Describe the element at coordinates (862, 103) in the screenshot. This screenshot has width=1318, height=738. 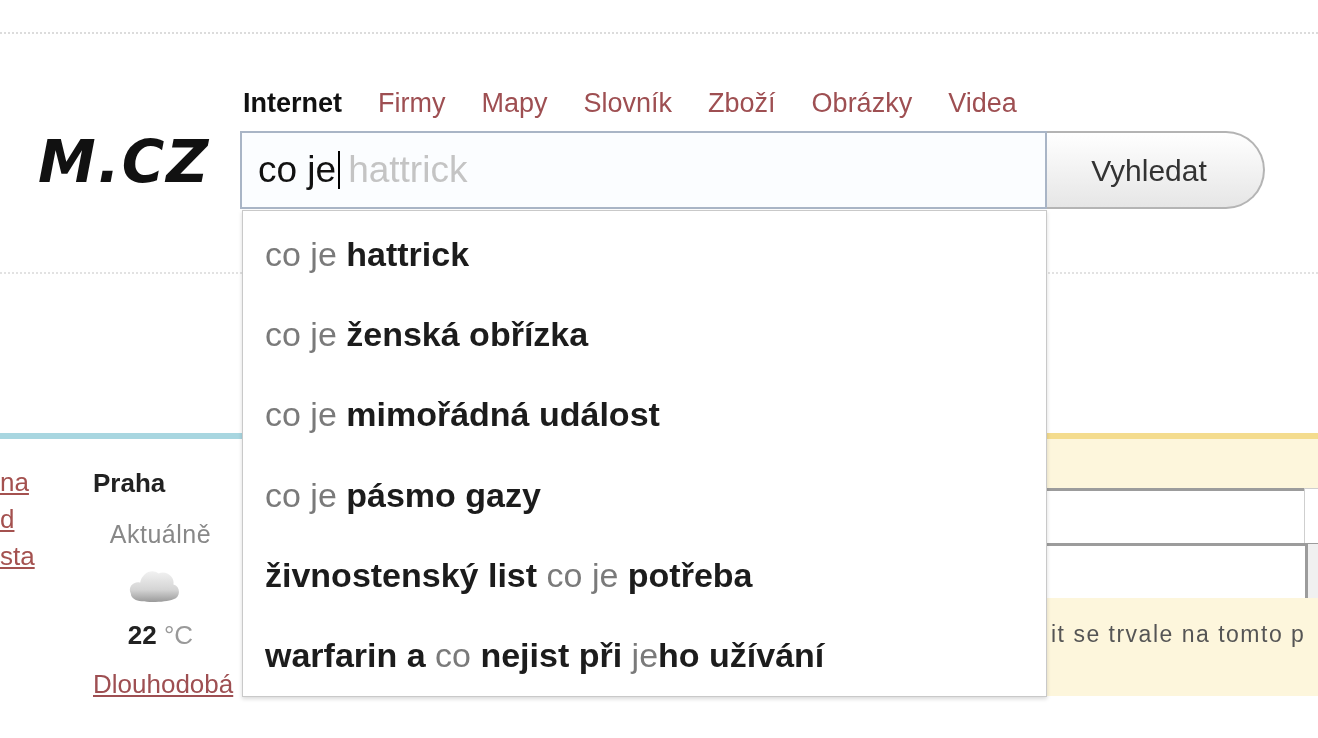
I see `search-tab: Obrázky` at that location.